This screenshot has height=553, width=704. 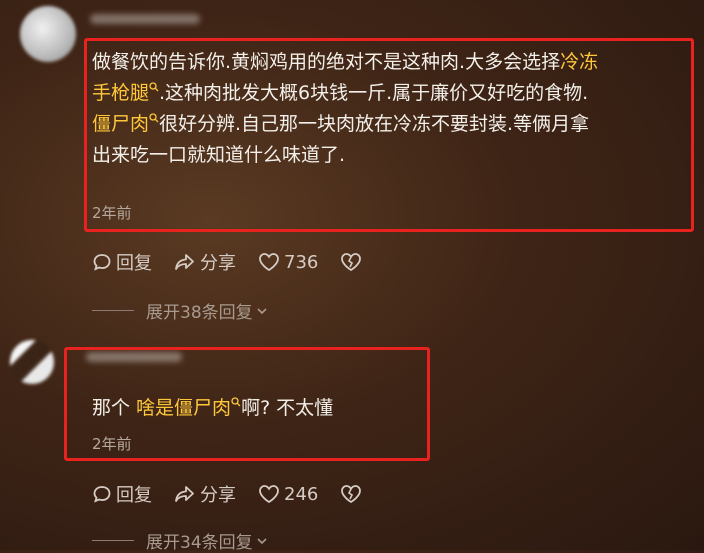 I want to click on comment-text: 那个 啥是僵尸肉 啊? 不太懂, so click(x=212, y=408).